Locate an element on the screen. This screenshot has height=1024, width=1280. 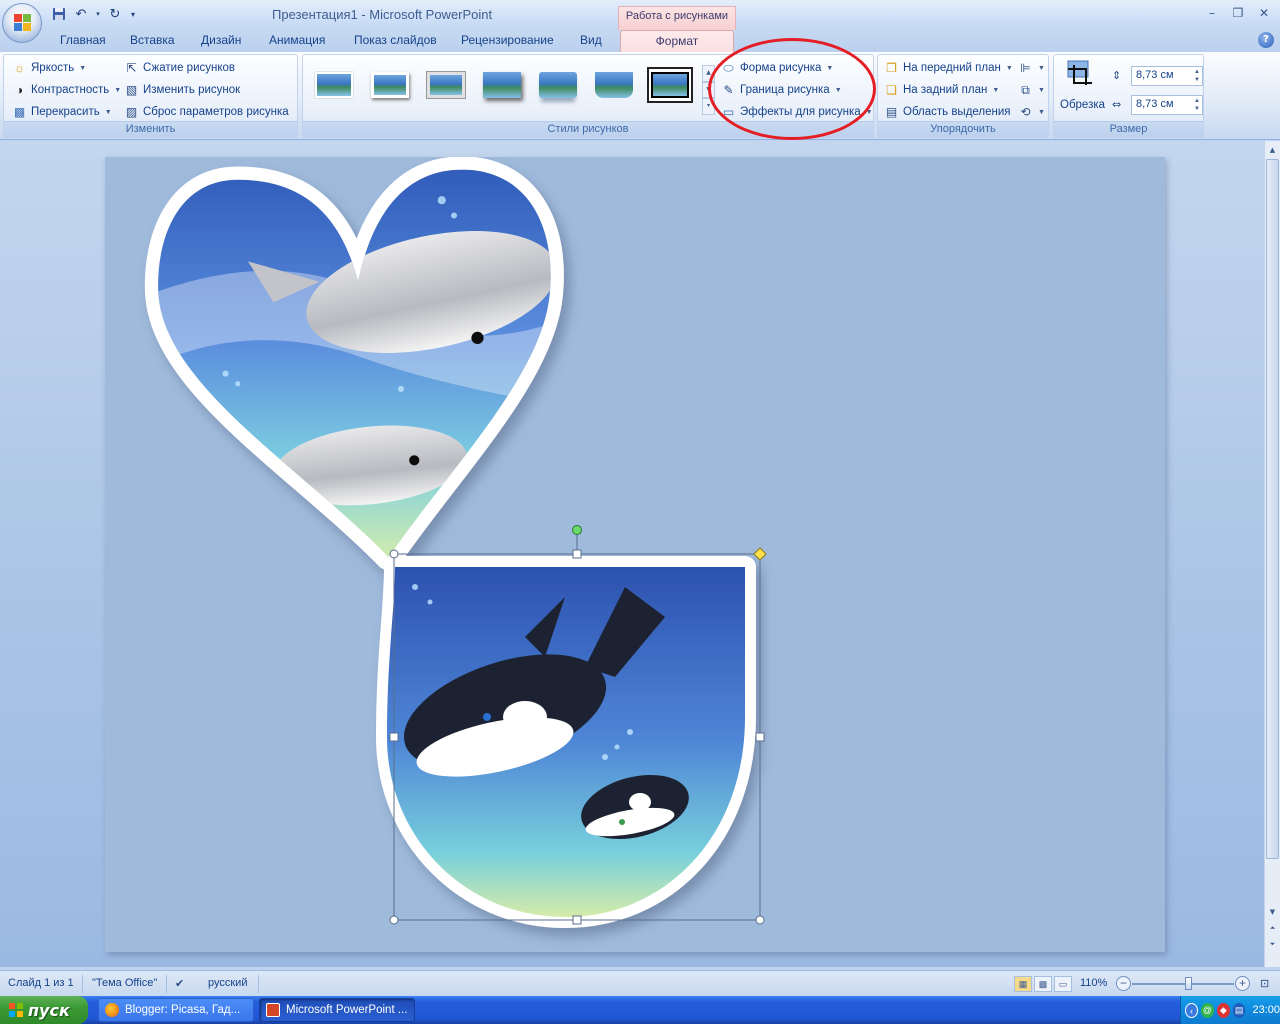
tab-home: Главная is located at coordinates (83, 40).